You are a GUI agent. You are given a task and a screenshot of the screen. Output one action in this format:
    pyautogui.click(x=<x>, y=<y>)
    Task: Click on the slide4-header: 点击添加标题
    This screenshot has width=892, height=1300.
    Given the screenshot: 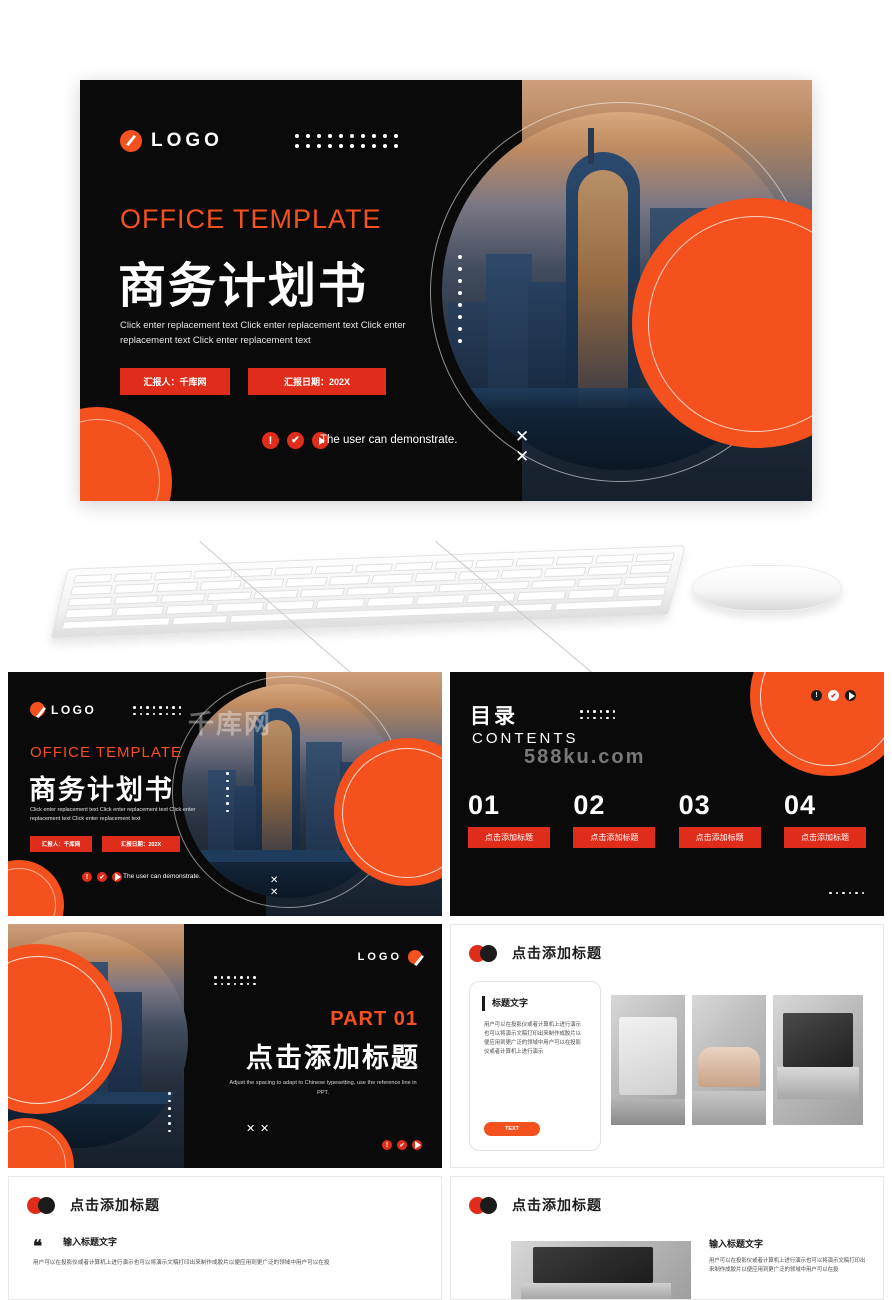 What is the action you would take?
    pyautogui.click(x=535, y=953)
    